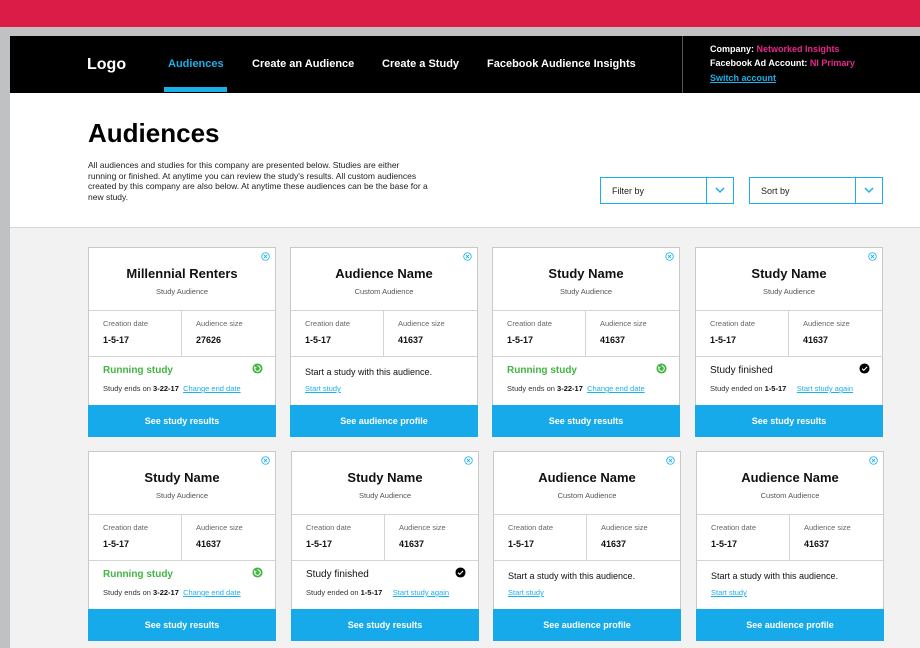  I want to click on checkmark-icon, so click(864, 368).